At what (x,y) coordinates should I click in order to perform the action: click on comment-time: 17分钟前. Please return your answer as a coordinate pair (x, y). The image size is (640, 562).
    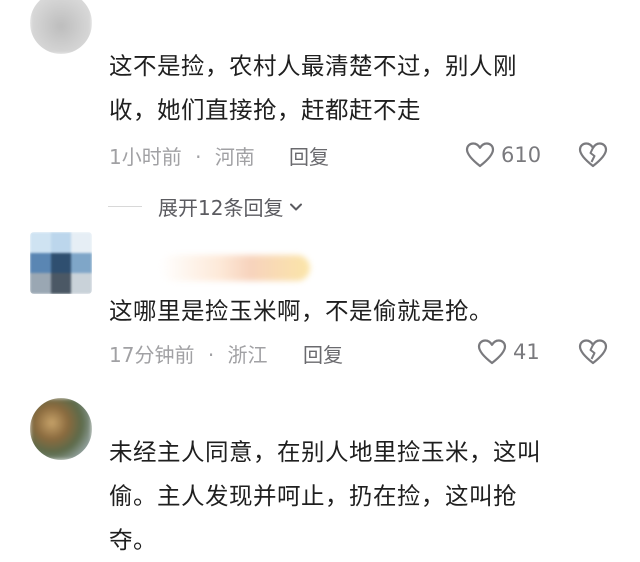
    Looking at the image, I should click on (152, 355).